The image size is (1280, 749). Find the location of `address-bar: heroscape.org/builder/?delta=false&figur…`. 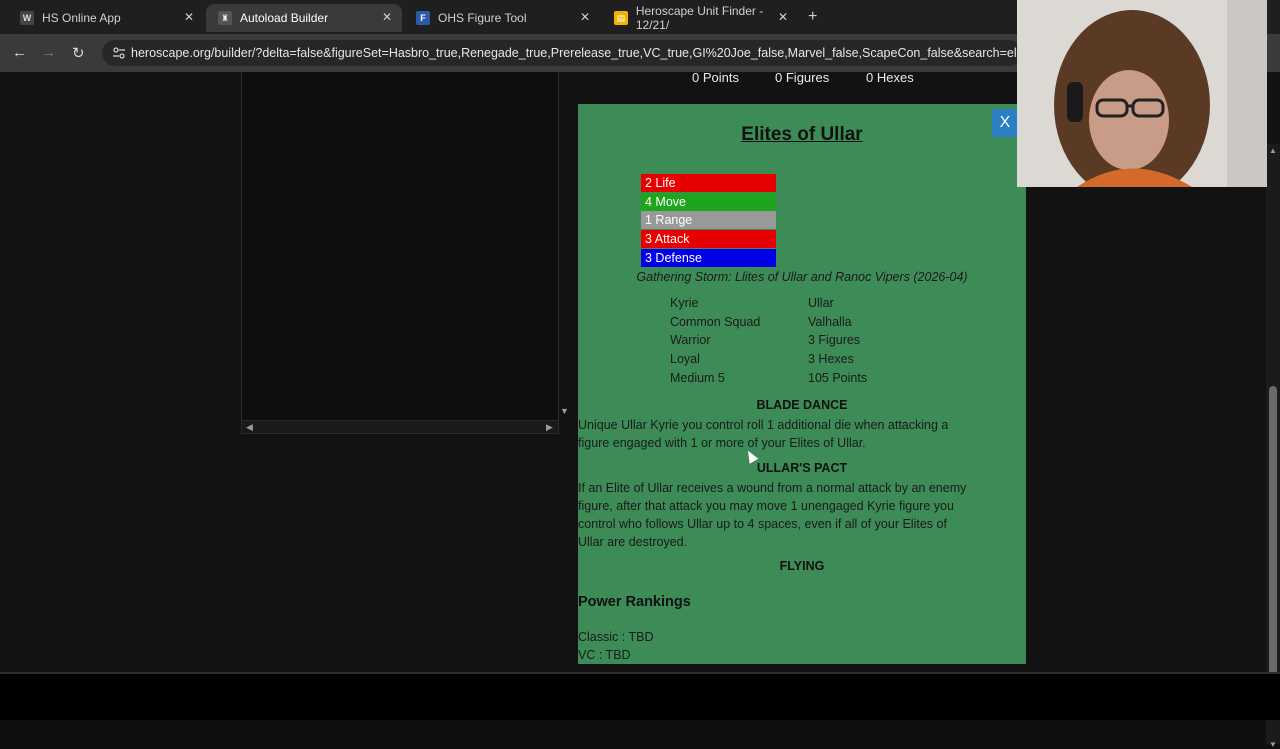

address-bar: heroscape.org/builder/?delta=false&figur… is located at coordinates (562, 53).